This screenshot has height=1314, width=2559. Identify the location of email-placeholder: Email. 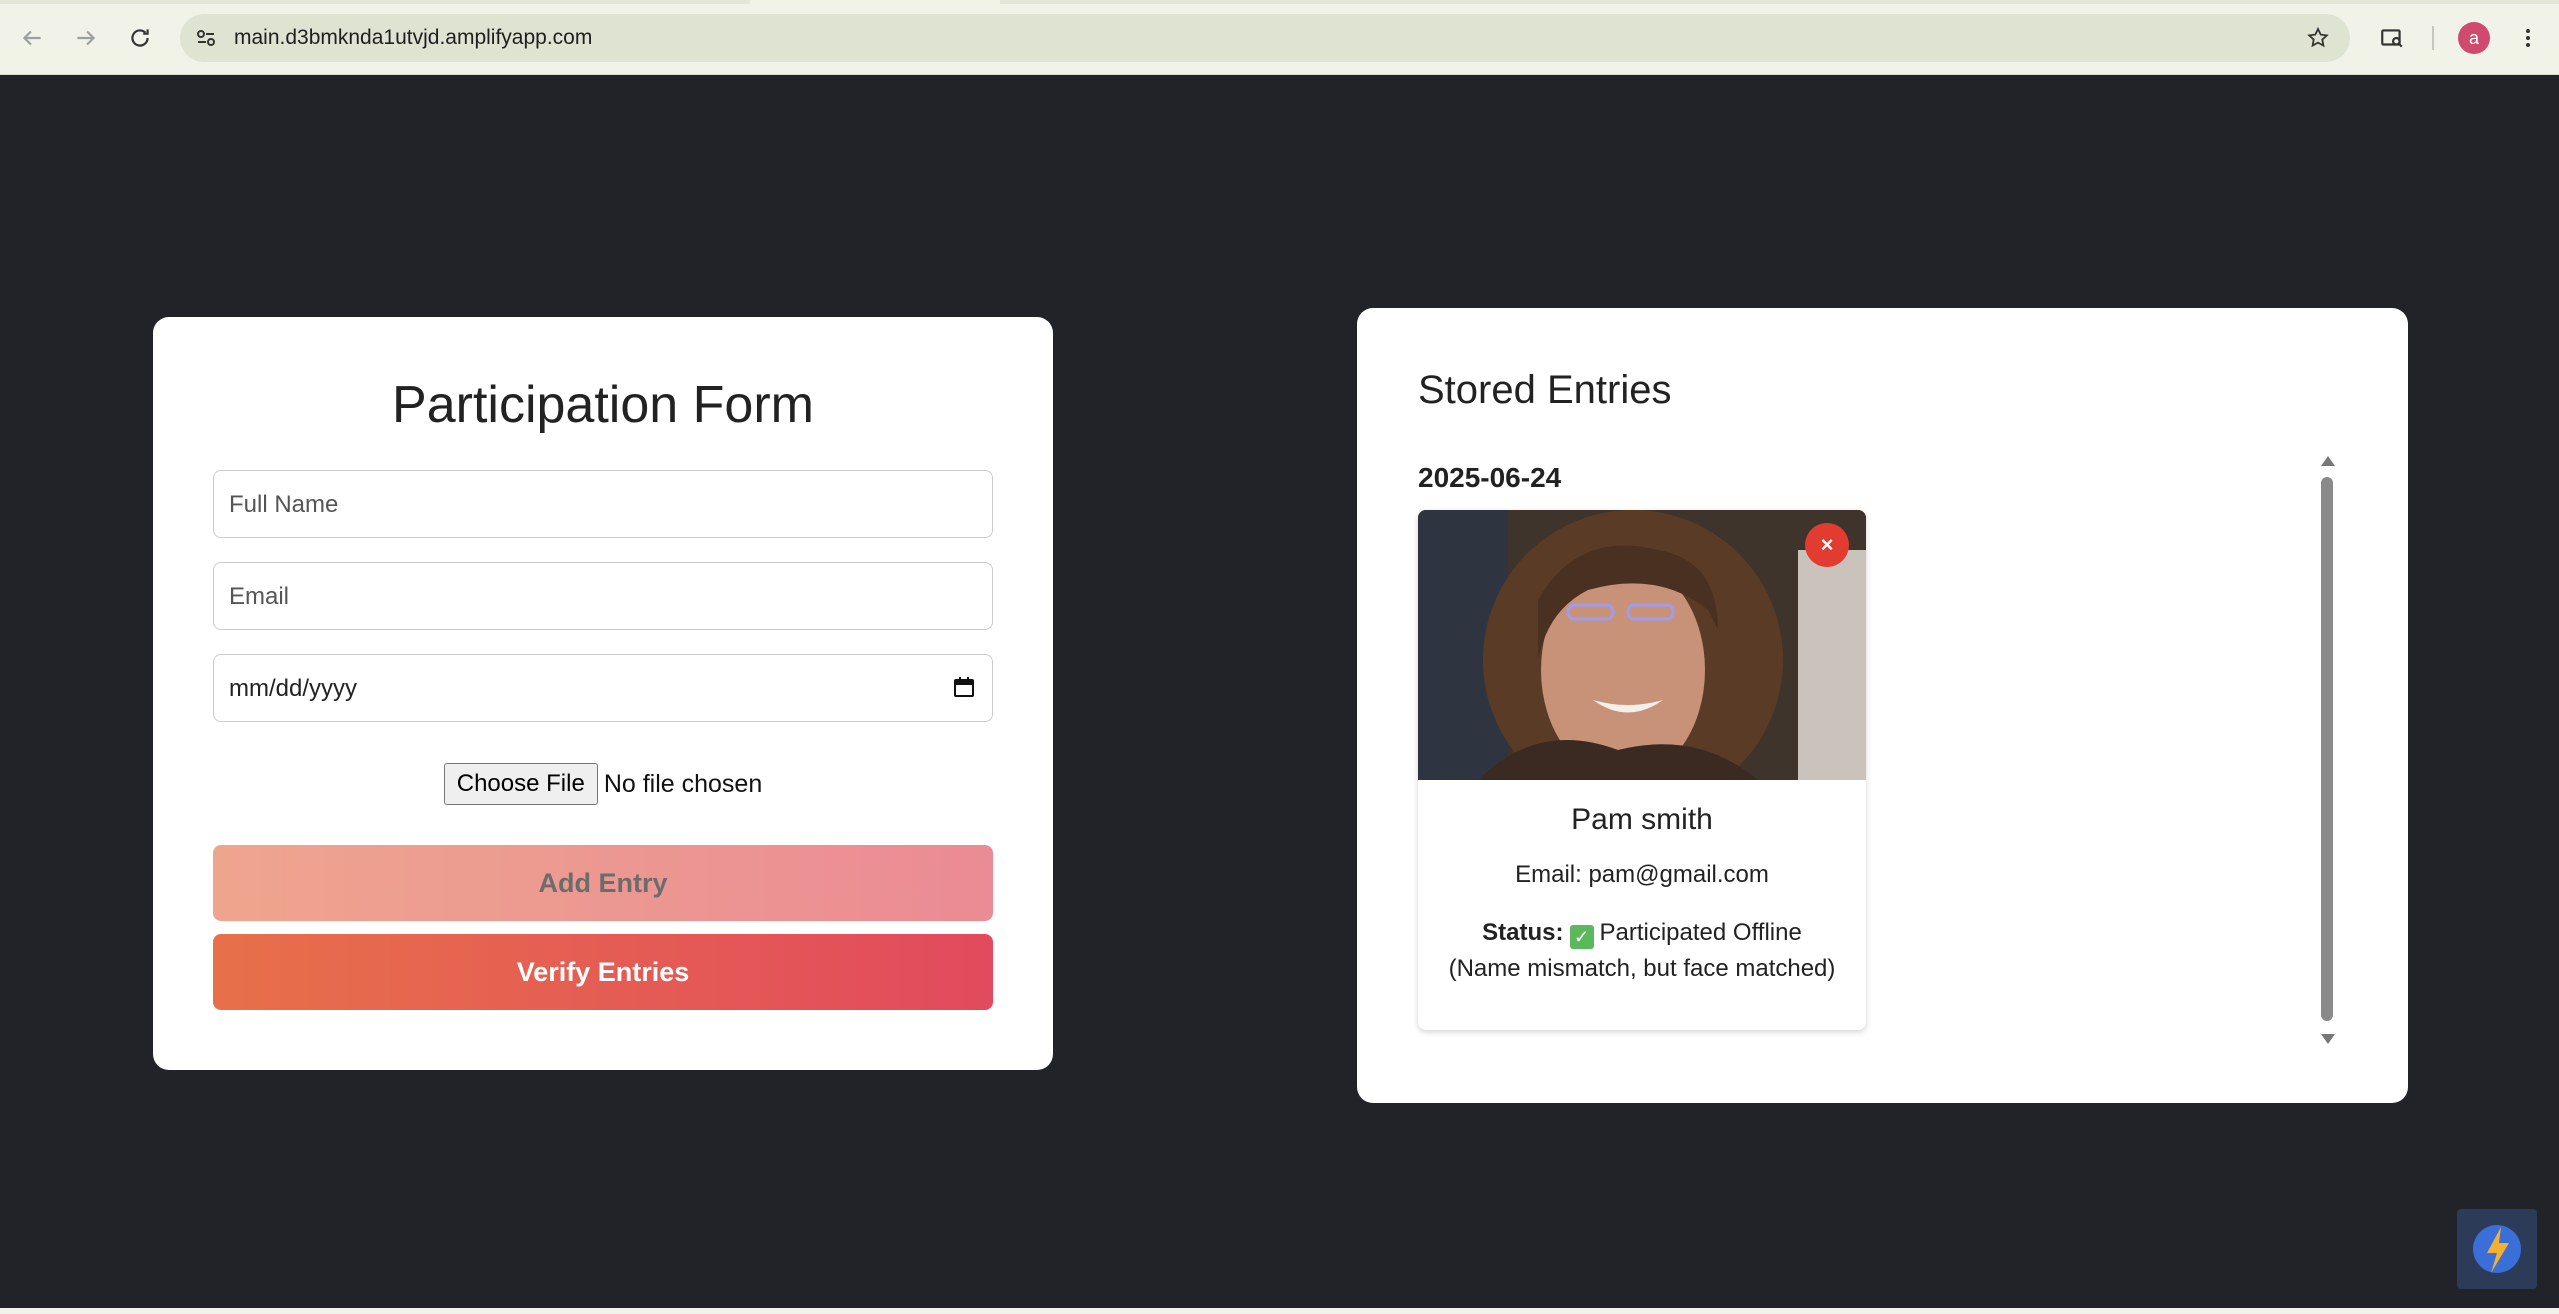
(259, 596).